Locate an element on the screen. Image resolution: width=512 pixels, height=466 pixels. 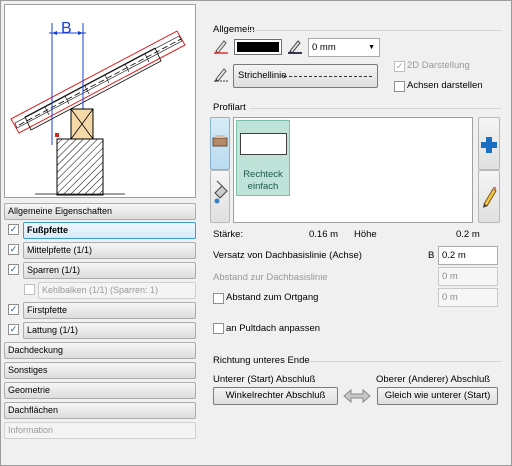
distance-roof-input: 0 m is located at coordinates (468, 276).